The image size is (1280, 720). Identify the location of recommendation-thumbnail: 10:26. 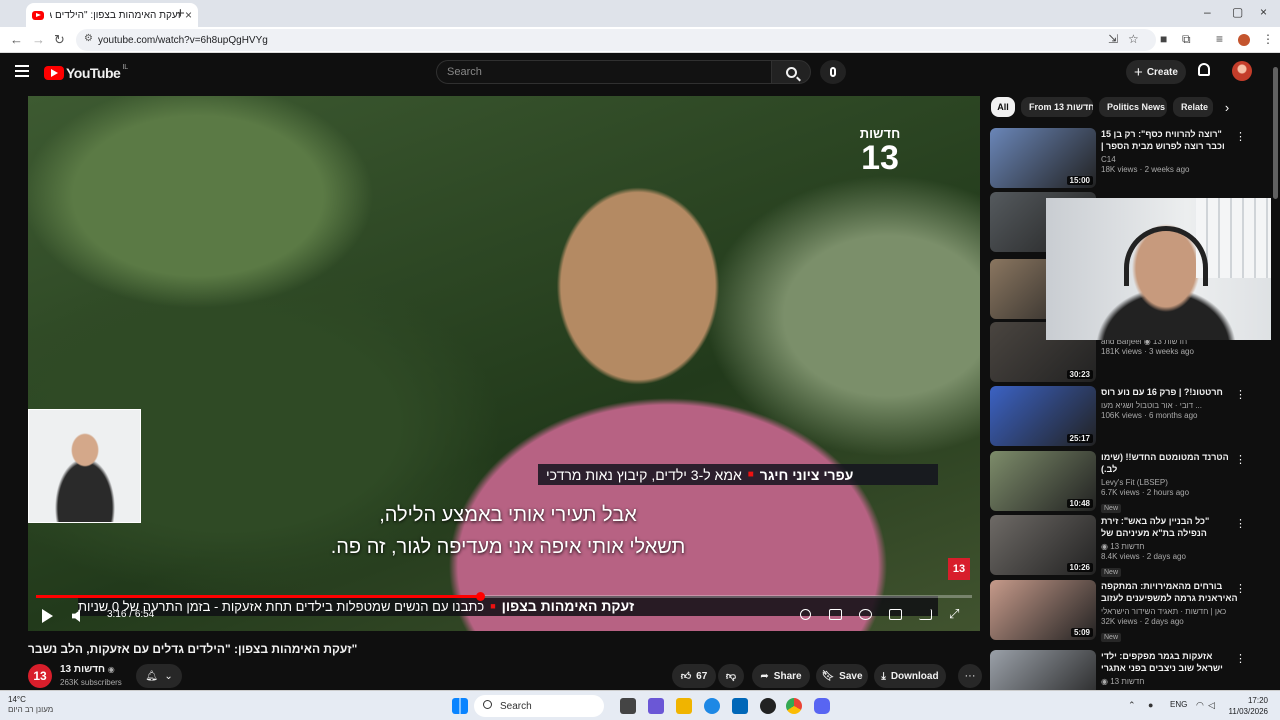
(1043, 545).